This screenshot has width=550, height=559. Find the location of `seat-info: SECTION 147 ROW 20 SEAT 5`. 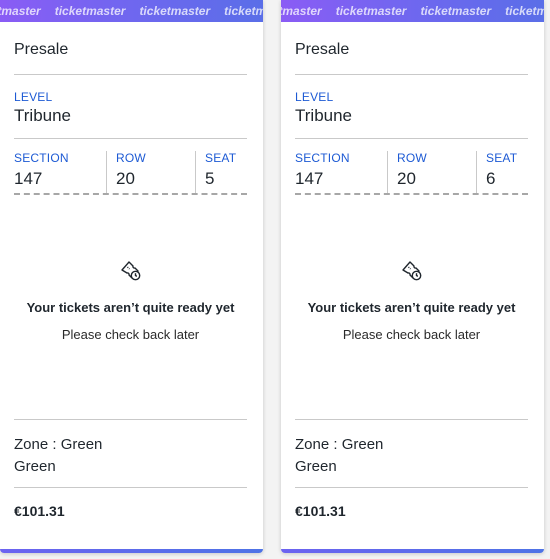

seat-info: SECTION 147 ROW 20 SEAT 5 is located at coordinates (130, 166).